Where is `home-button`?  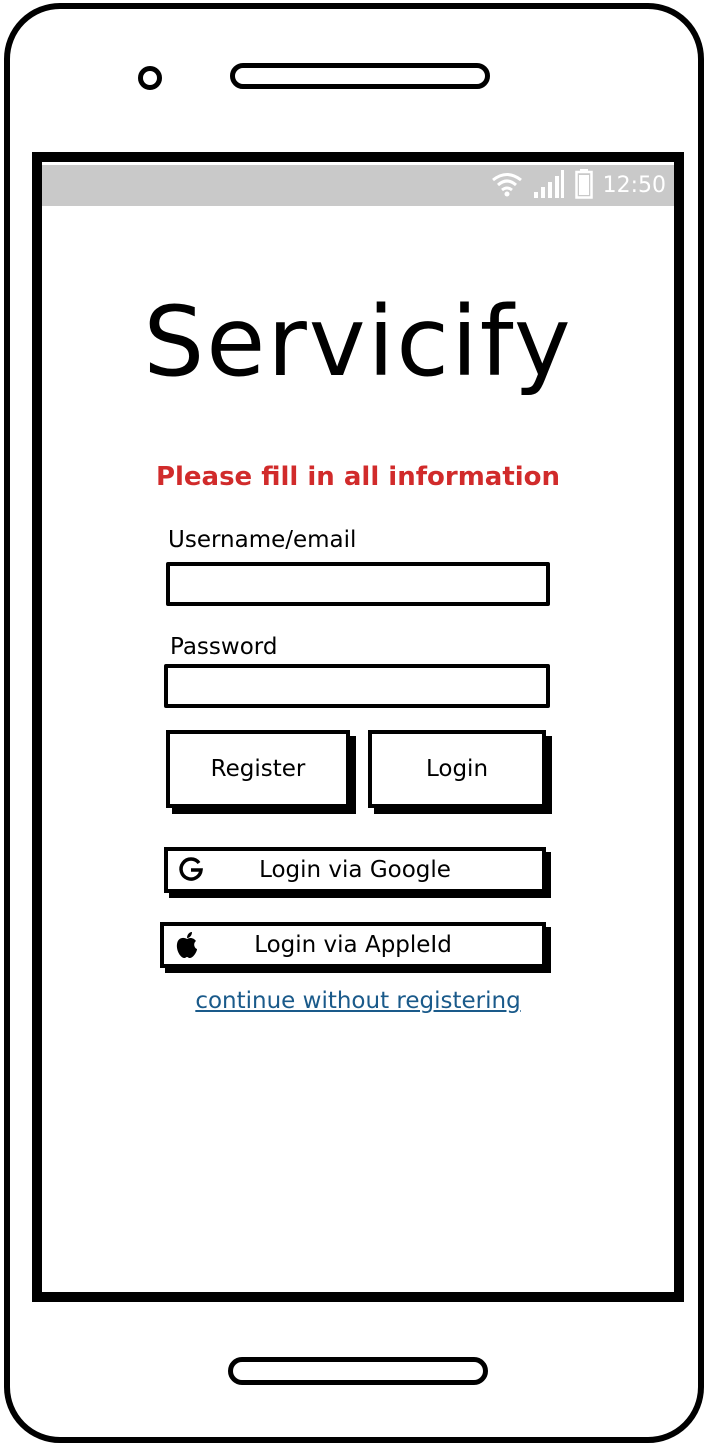
home-button is located at coordinates (358, 1371).